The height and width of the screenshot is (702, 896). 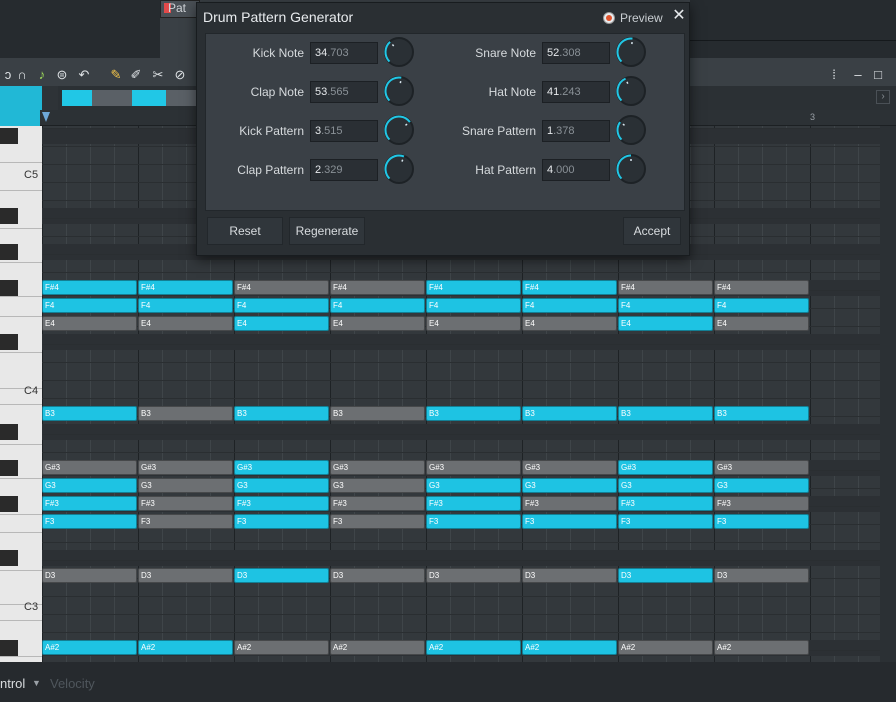 I want to click on param-value-field: 52.308, so click(x=576, y=53).